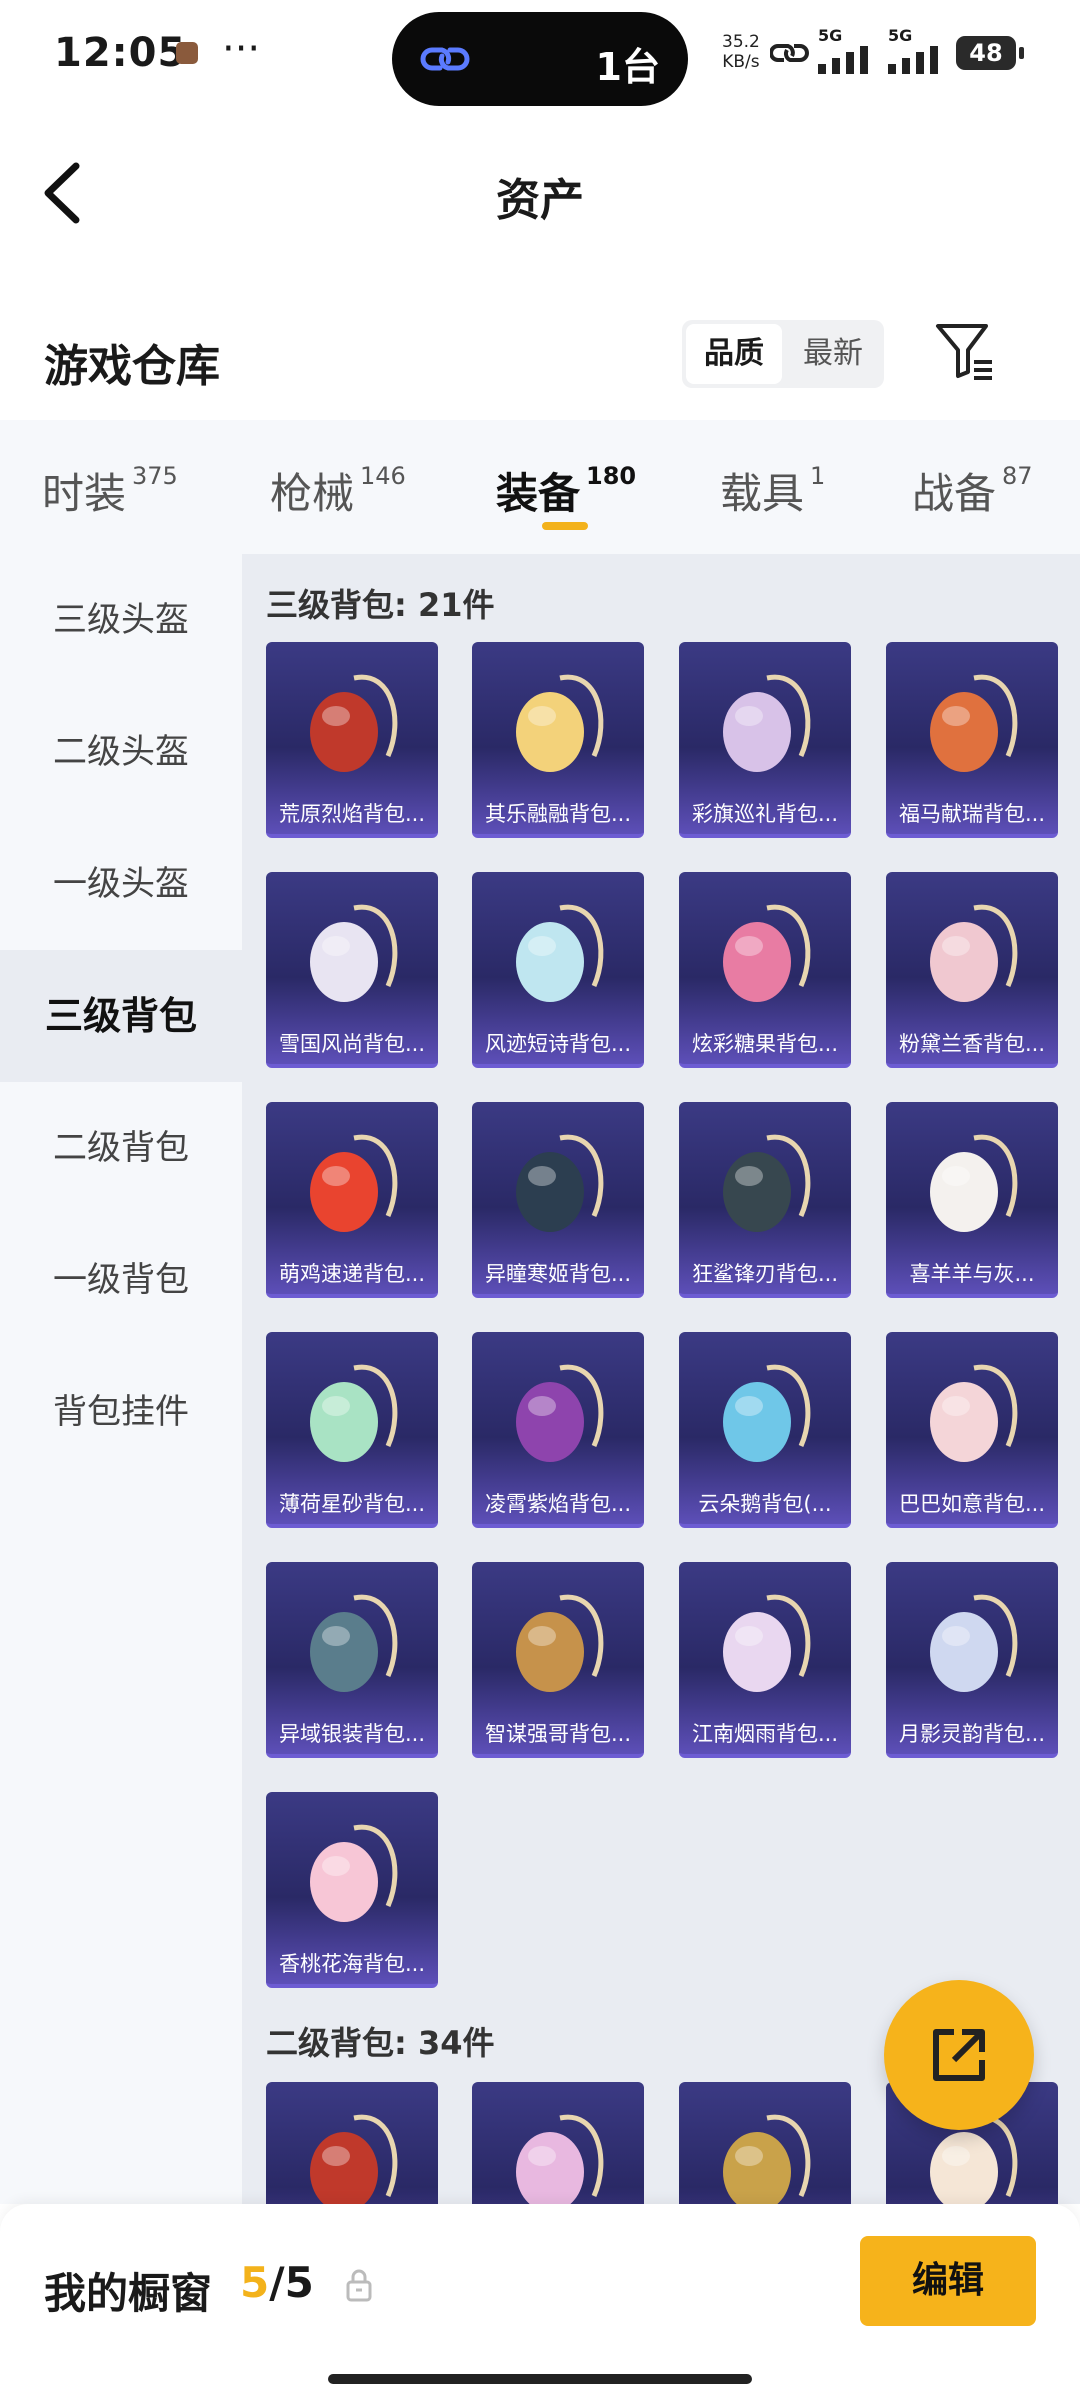  I want to click on tab-equipment: 装备 180, so click(566, 490).